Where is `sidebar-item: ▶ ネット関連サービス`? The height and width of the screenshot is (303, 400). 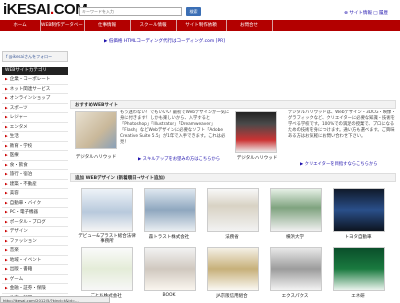
sidebar-item: ▶ ネット関連サービス is located at coordinates (35, 89).